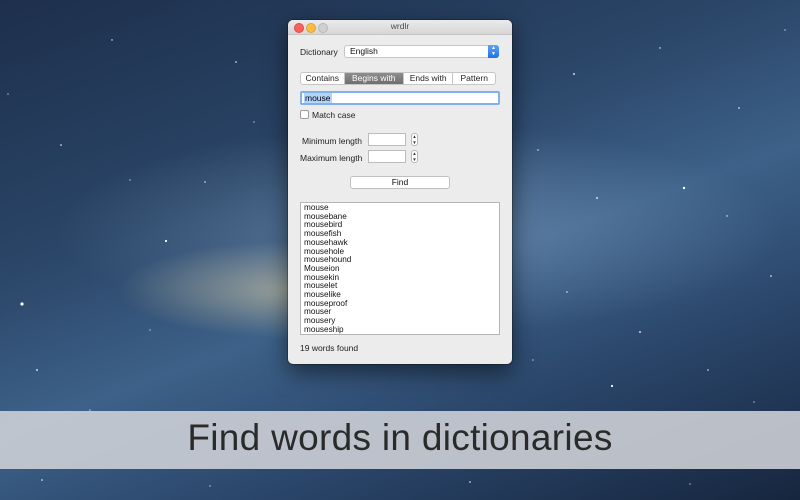 The image size is (800, 500). Describe the element at coordinates (474, 78) in the screenshot. I see `mode-pattern: Pattern` at that location.